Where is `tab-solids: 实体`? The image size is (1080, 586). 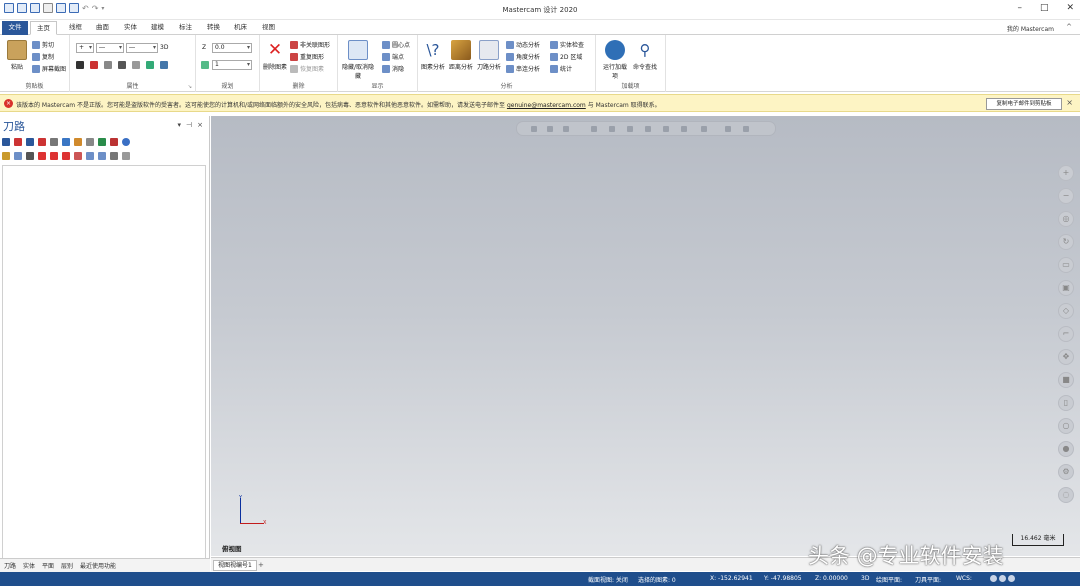 tab-solids: 实体 is located at coordinates (130, 28).